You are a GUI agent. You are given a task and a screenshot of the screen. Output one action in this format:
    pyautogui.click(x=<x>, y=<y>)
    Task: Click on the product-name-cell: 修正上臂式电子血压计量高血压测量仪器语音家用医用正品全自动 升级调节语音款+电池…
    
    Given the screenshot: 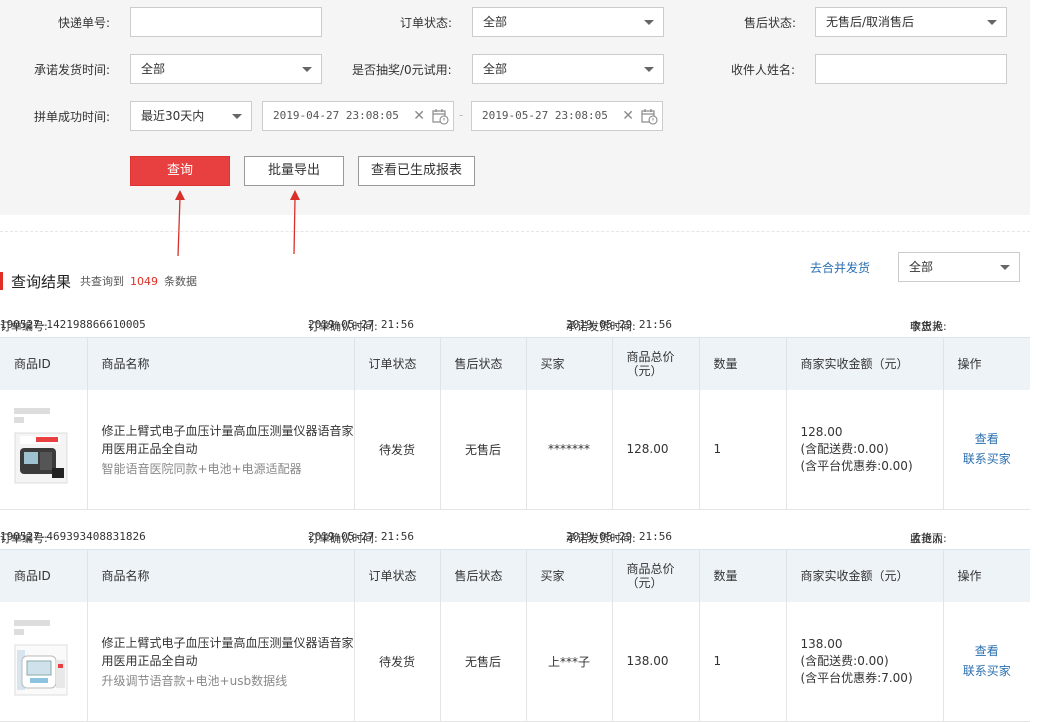 What is the action you would take?
    pyautogui.click(x=220, y=661)
    